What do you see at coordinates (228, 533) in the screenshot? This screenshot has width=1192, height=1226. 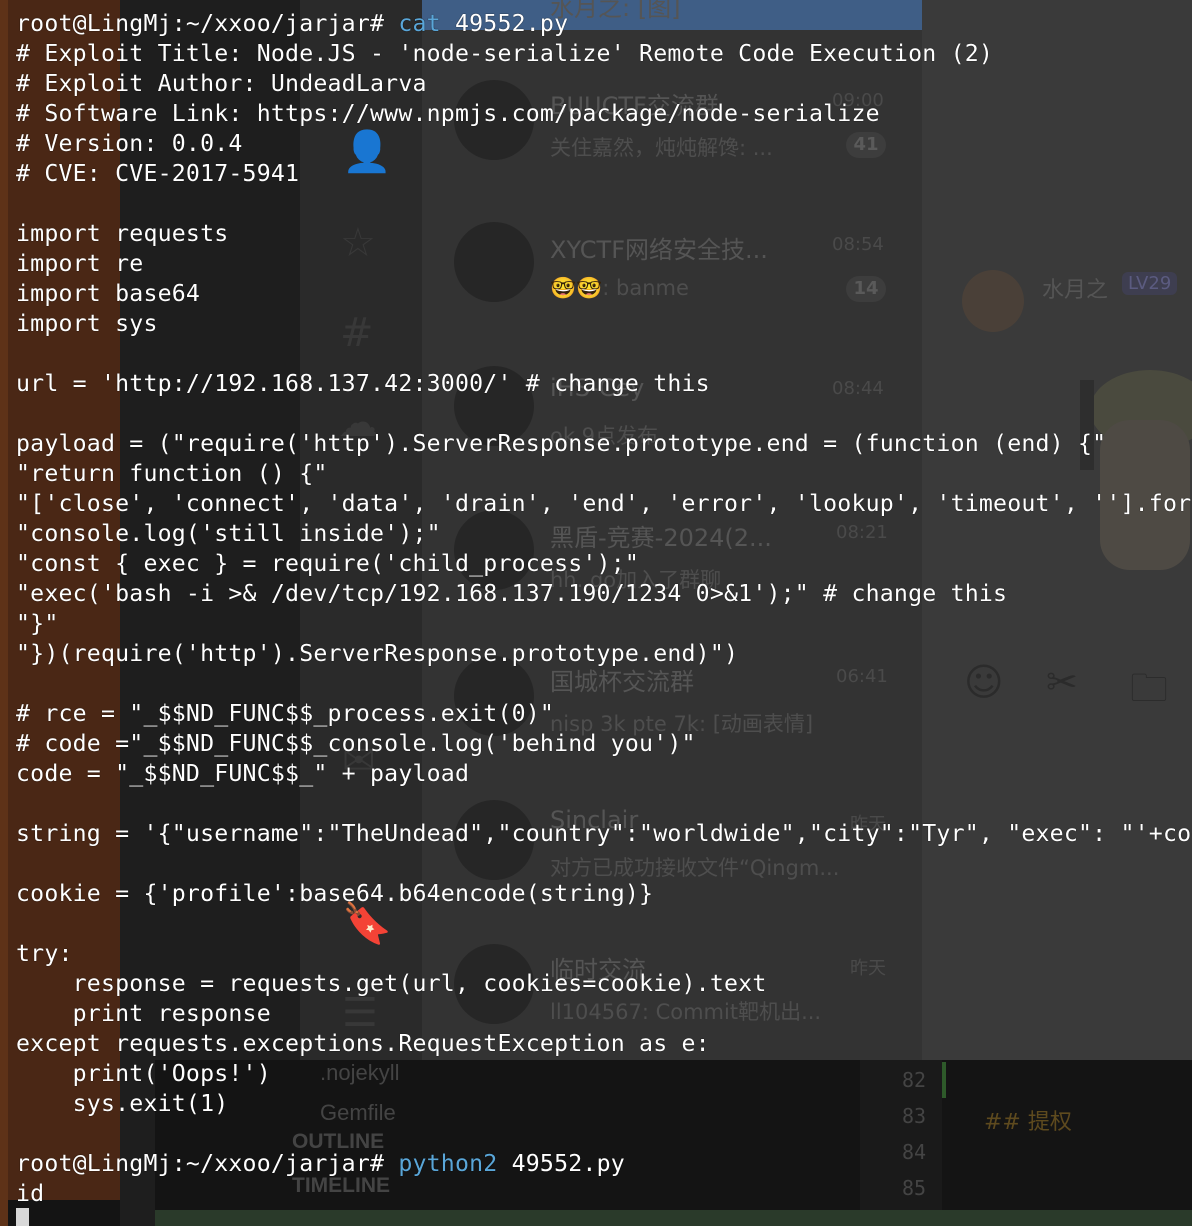 I see `terminal-output-line: "console.log('still inside');"` at bounding box center [228, 533].